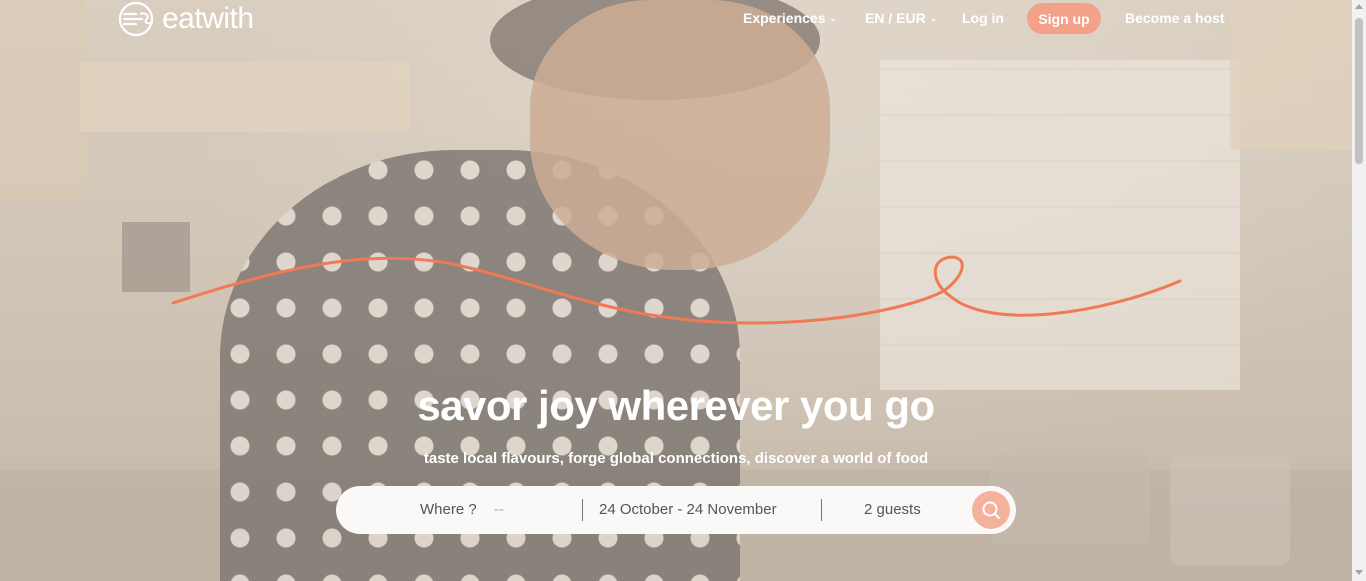 This screenshot has height=581, width=1366. What do you see at coordinates (784, 18) in the screenshot?
I see `experiences-label: Experiences` at bounding box center [784, 18].